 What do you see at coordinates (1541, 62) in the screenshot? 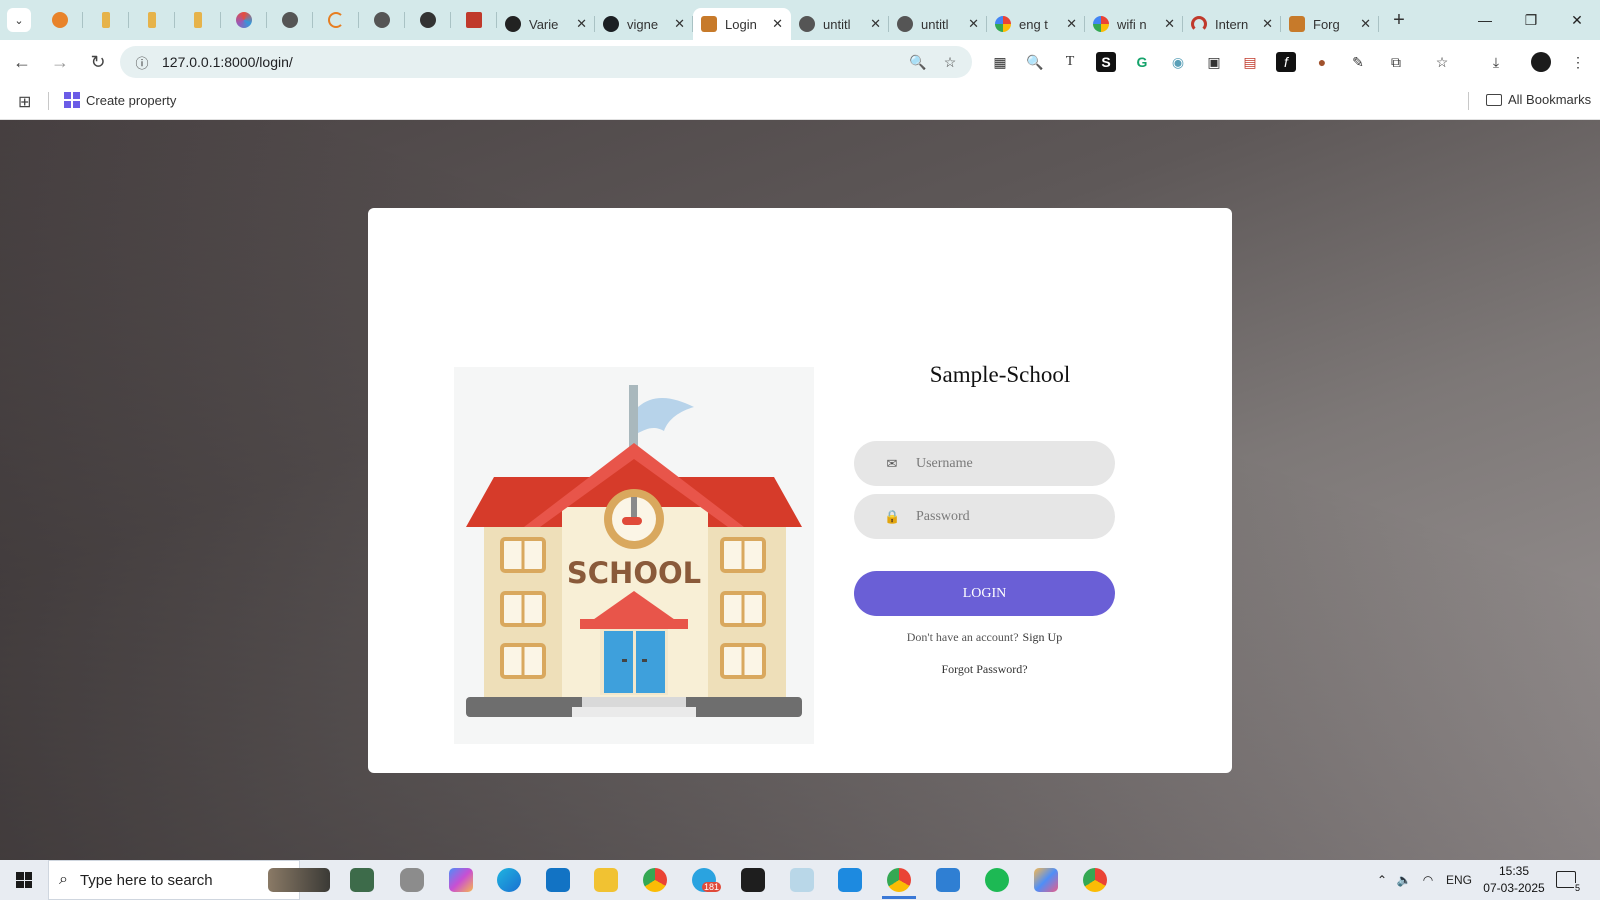
I see `profile-avatar` at bounding box center [1541, 62].